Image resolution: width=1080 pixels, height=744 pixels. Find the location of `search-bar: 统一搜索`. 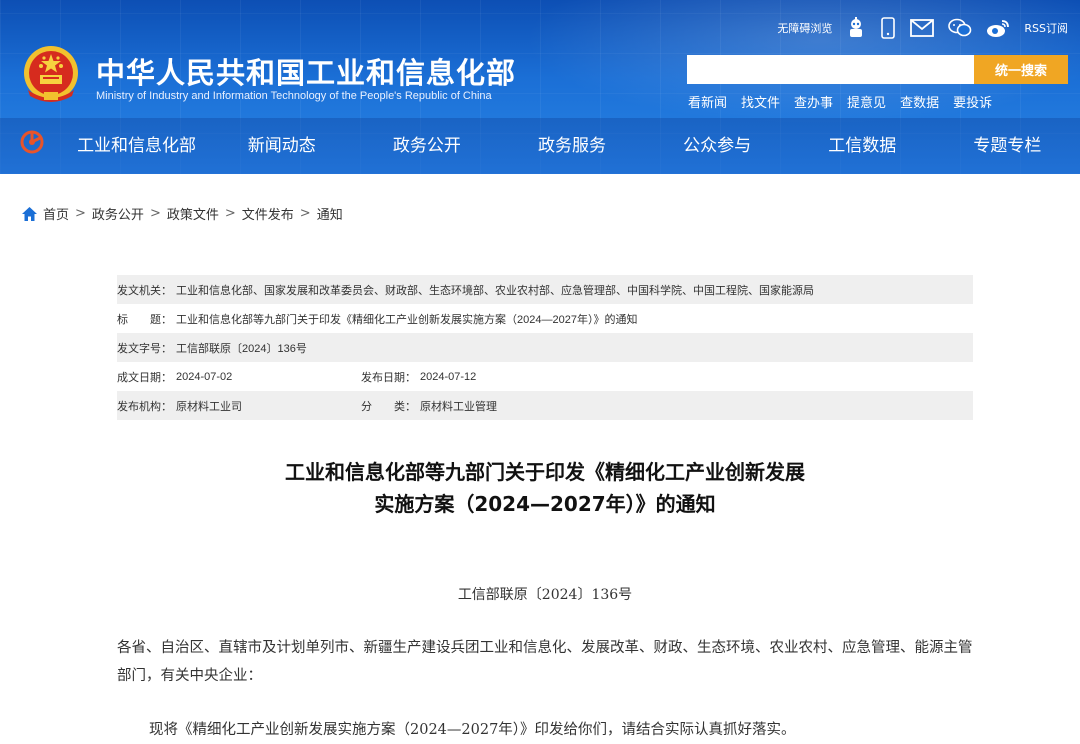

search-bar: 统一搜索 is located at coordinates (877, 69).